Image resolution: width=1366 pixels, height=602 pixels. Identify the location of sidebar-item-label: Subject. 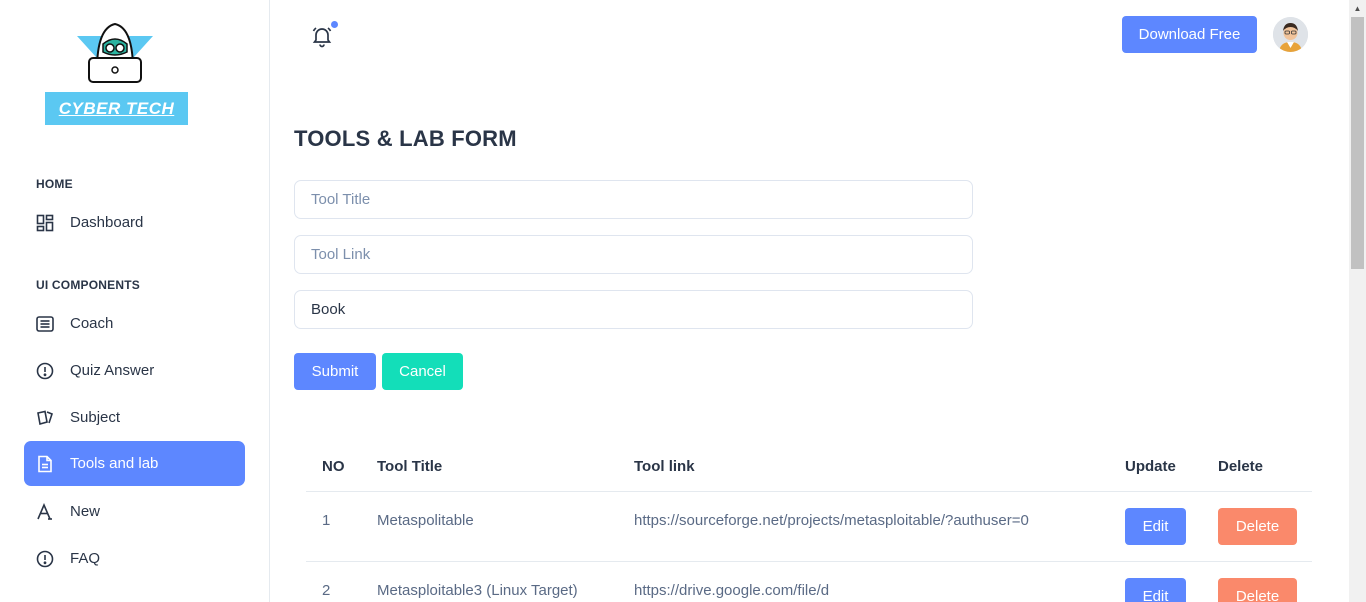
(95, 417).